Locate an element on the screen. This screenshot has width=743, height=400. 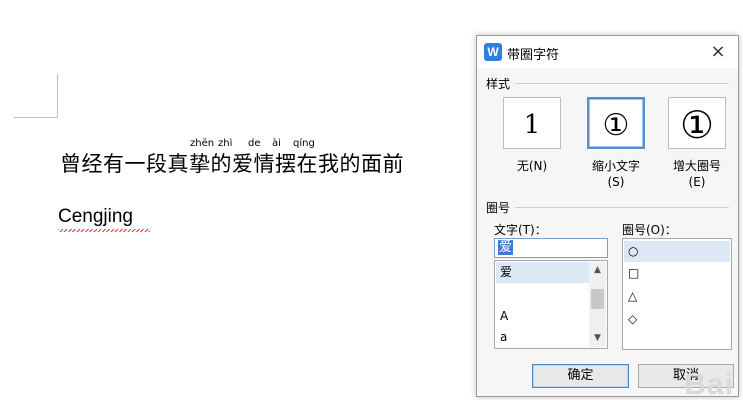
ok-button: 确定 is located at coordinates (580, 376).